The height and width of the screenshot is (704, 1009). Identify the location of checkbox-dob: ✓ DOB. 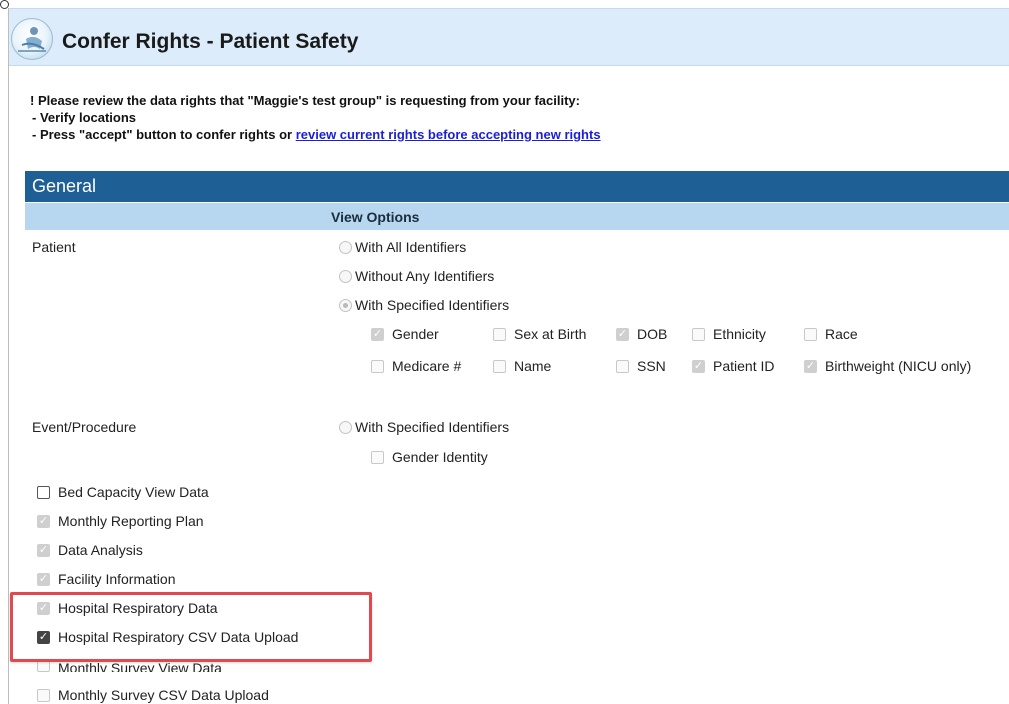
(641, 334).